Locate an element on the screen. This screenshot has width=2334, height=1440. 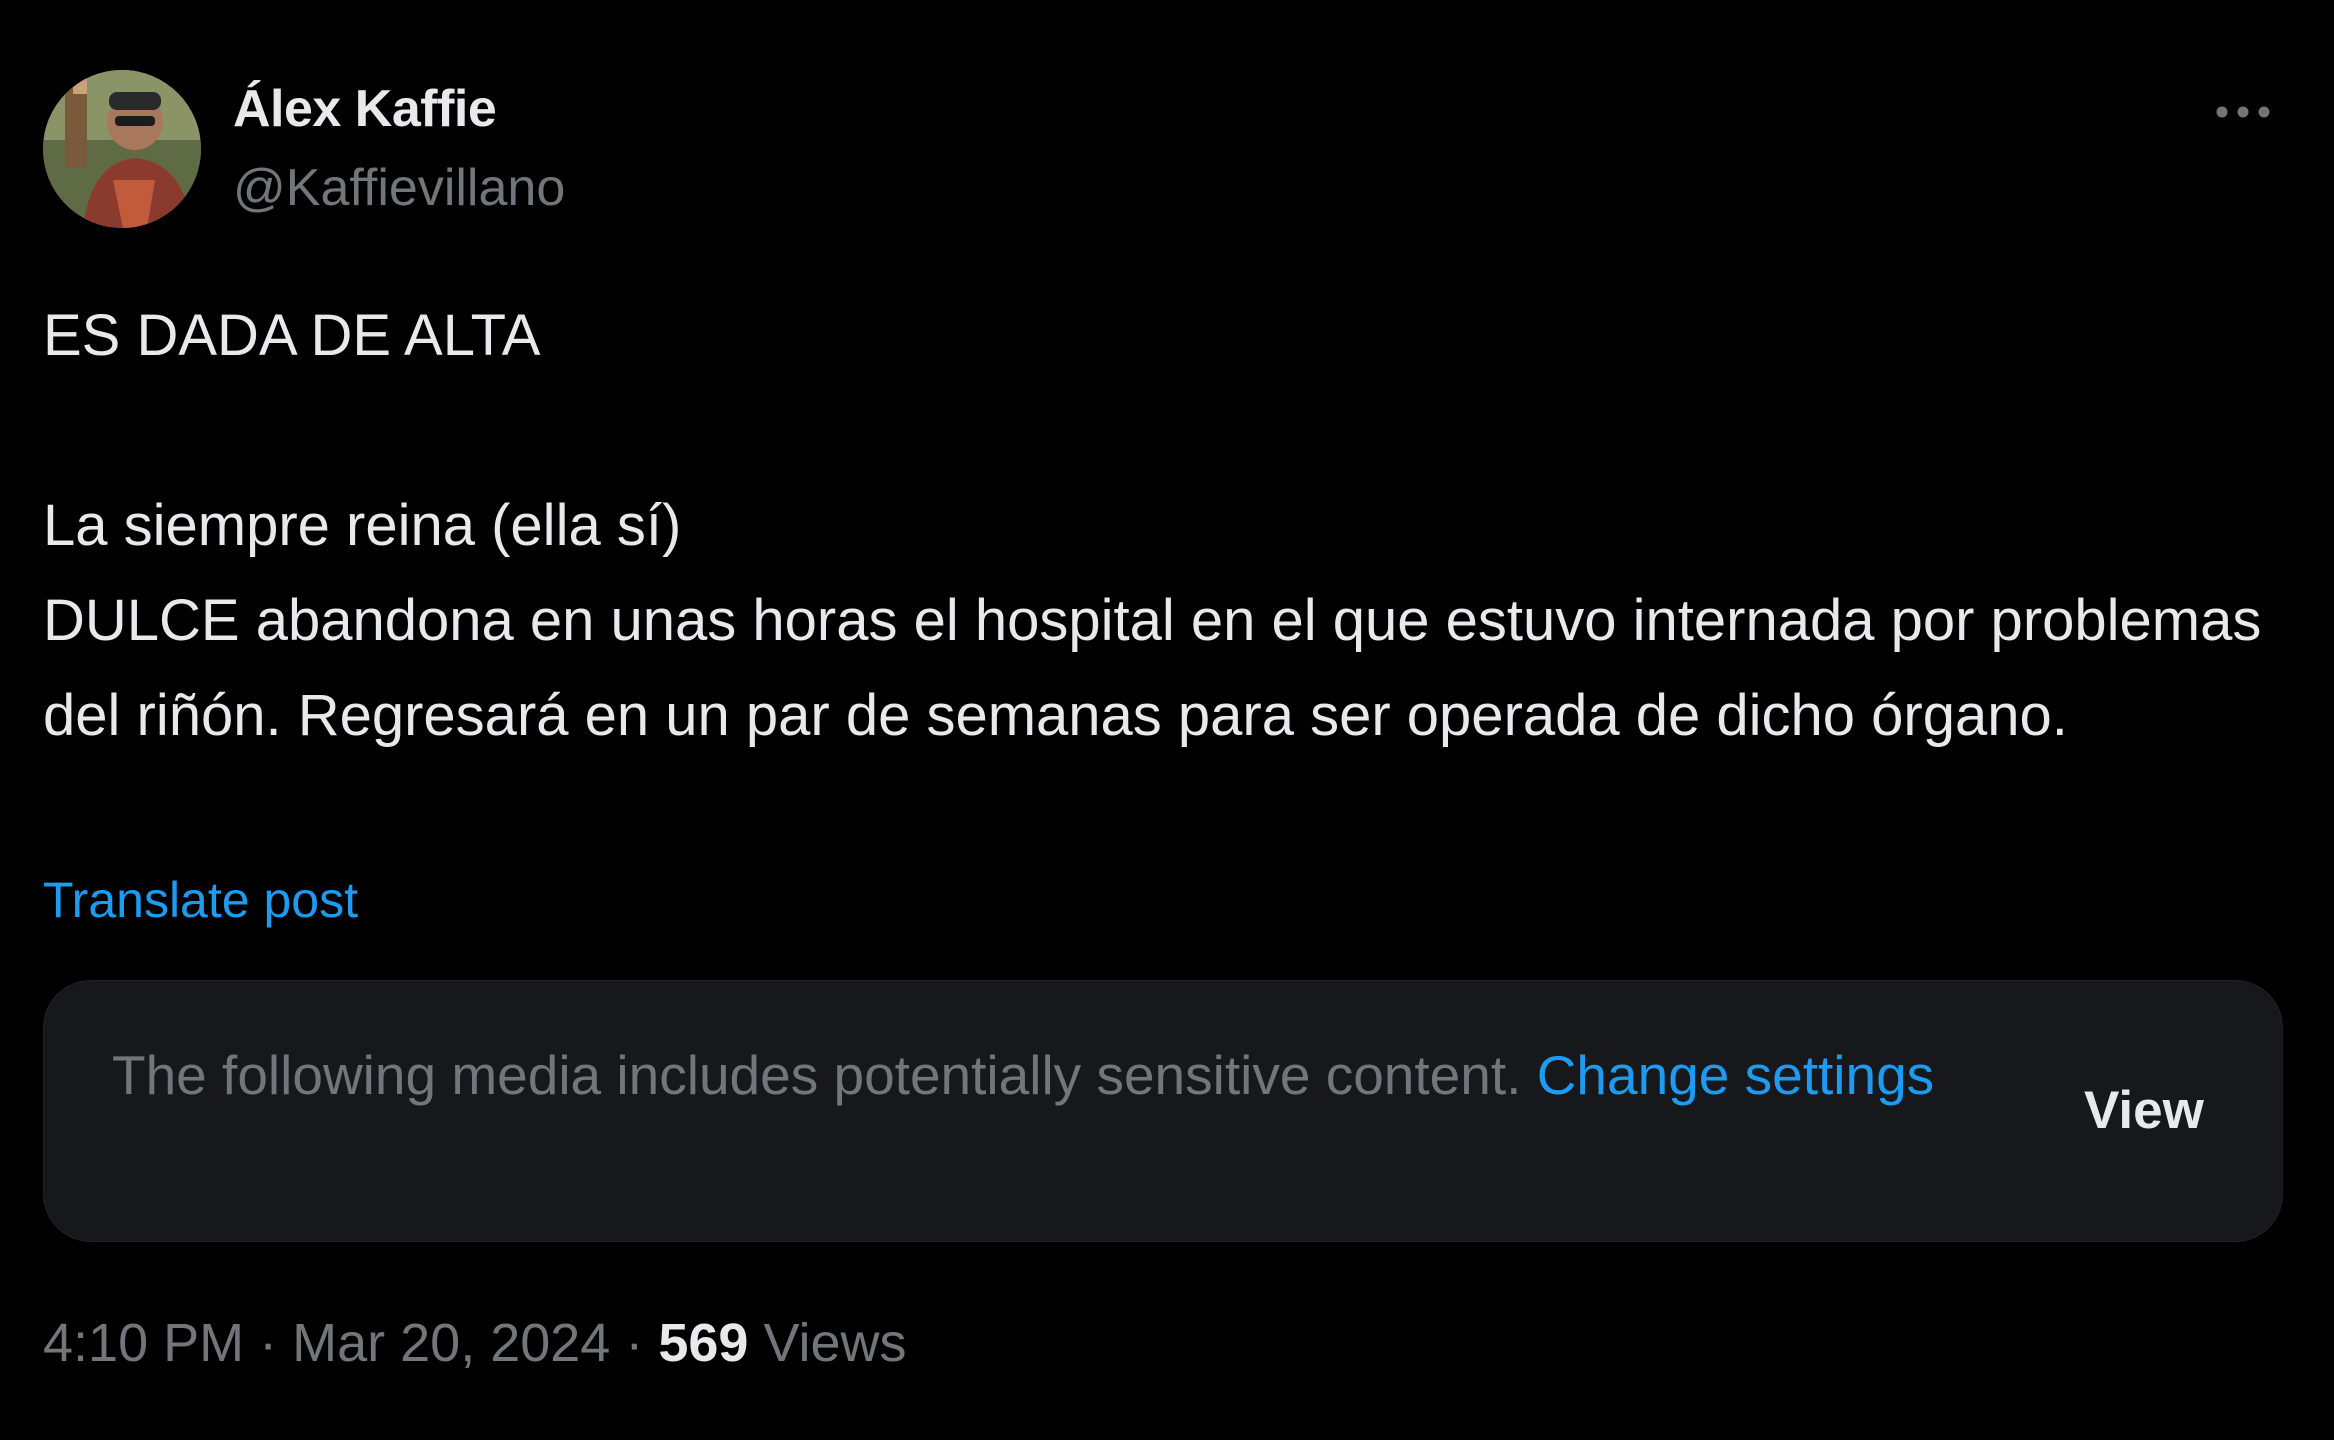
views-label: Views is located at coordinates (835, 1343).